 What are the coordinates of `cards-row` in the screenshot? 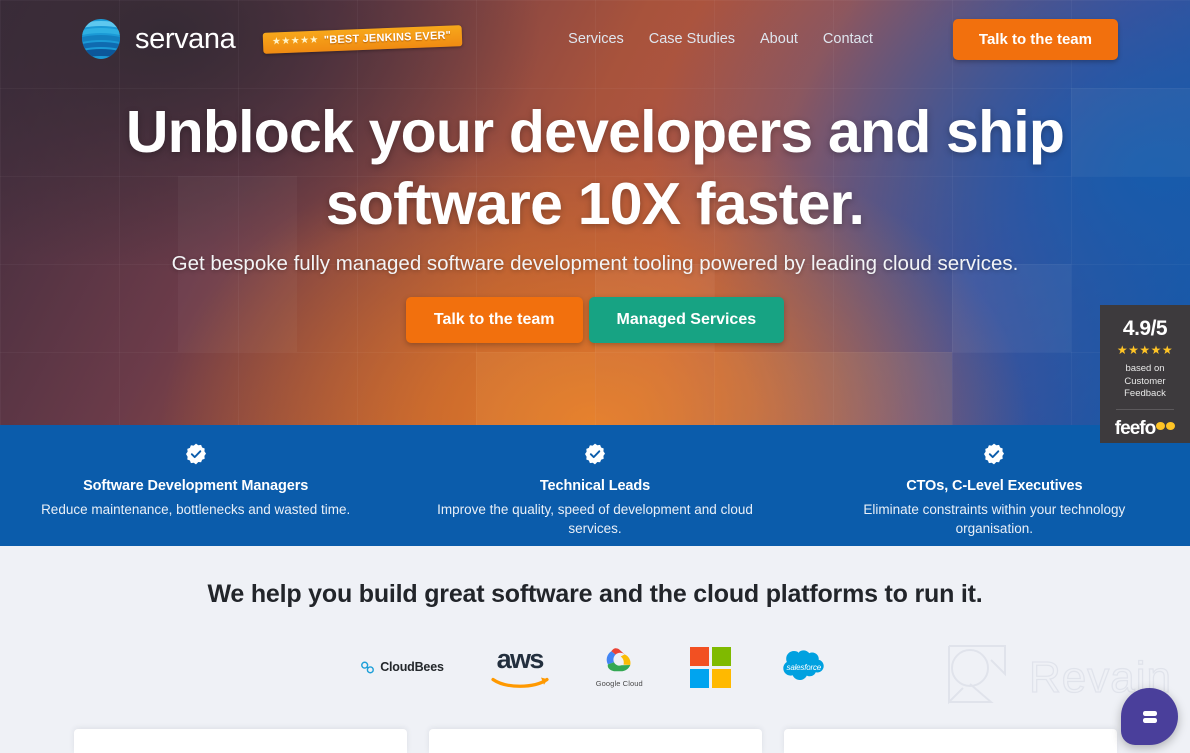 It's located at (595, 741).